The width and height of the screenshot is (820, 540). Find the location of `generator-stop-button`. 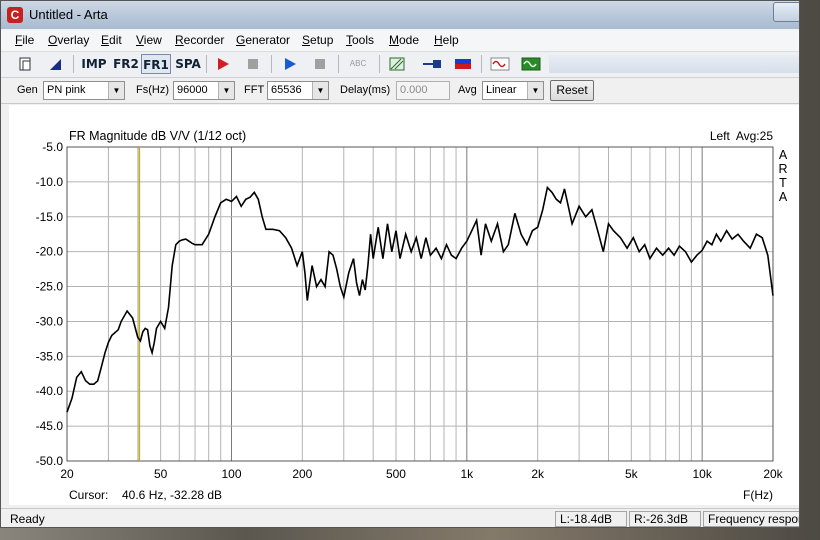

generator-stop-button is located at coordinates (320, 64).